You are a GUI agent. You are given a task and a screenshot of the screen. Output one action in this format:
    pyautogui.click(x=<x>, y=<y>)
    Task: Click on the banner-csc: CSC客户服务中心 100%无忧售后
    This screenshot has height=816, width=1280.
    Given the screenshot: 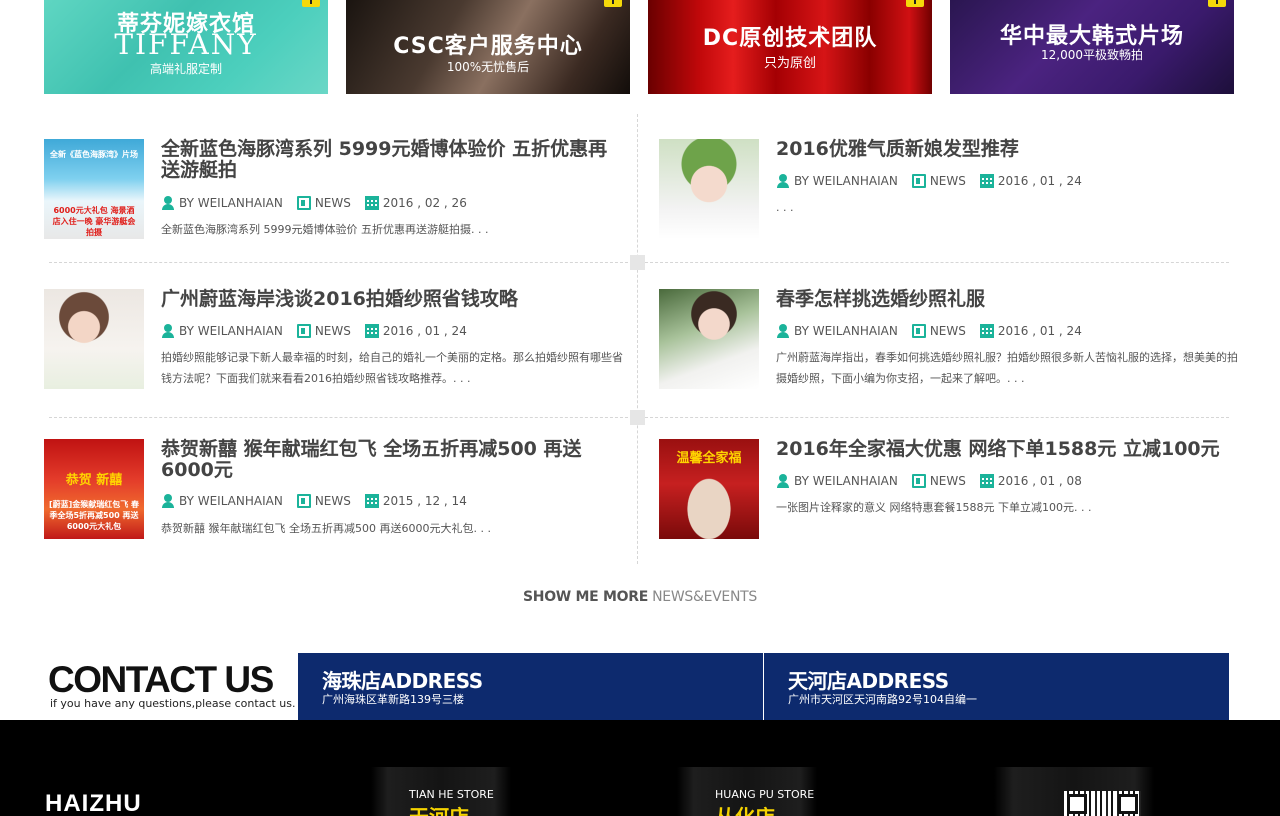 What is the action you would take?
    pyautogui.click(x=488, y=47)
    